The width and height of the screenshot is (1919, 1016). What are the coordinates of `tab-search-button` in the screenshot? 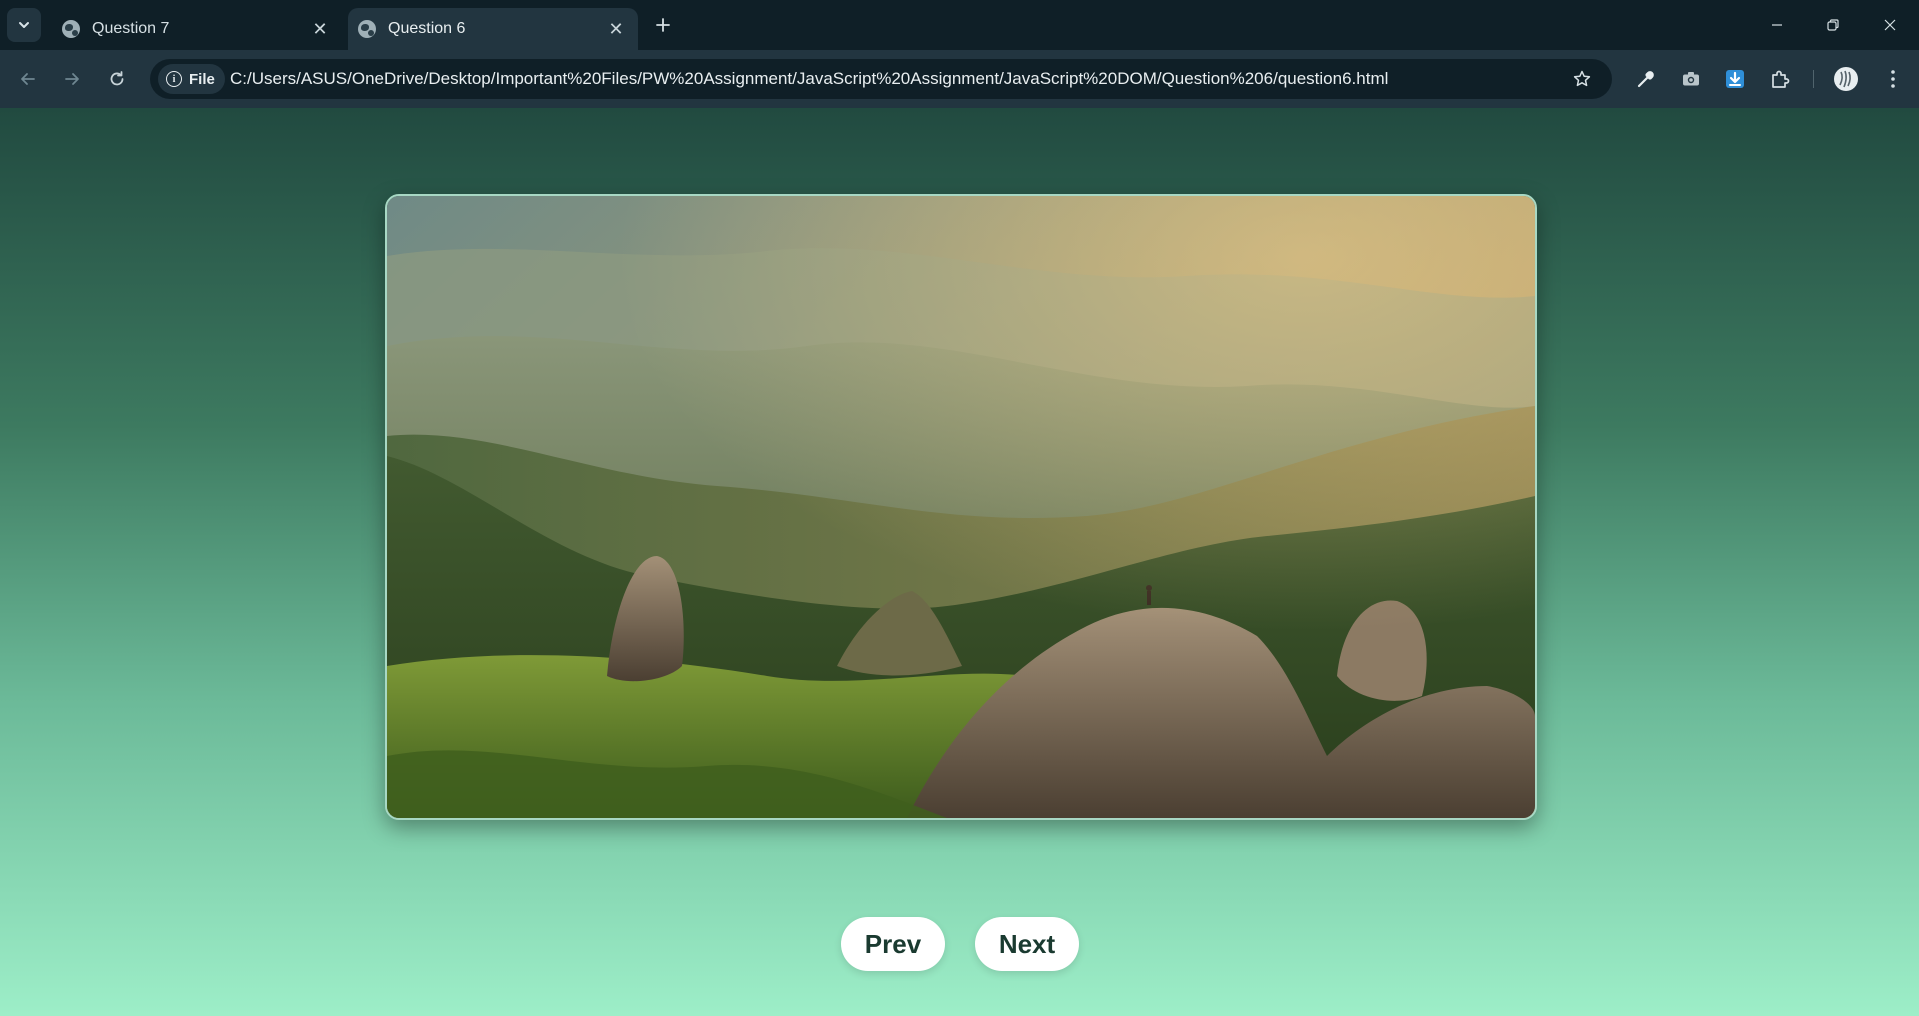 It's located at (24, 25).